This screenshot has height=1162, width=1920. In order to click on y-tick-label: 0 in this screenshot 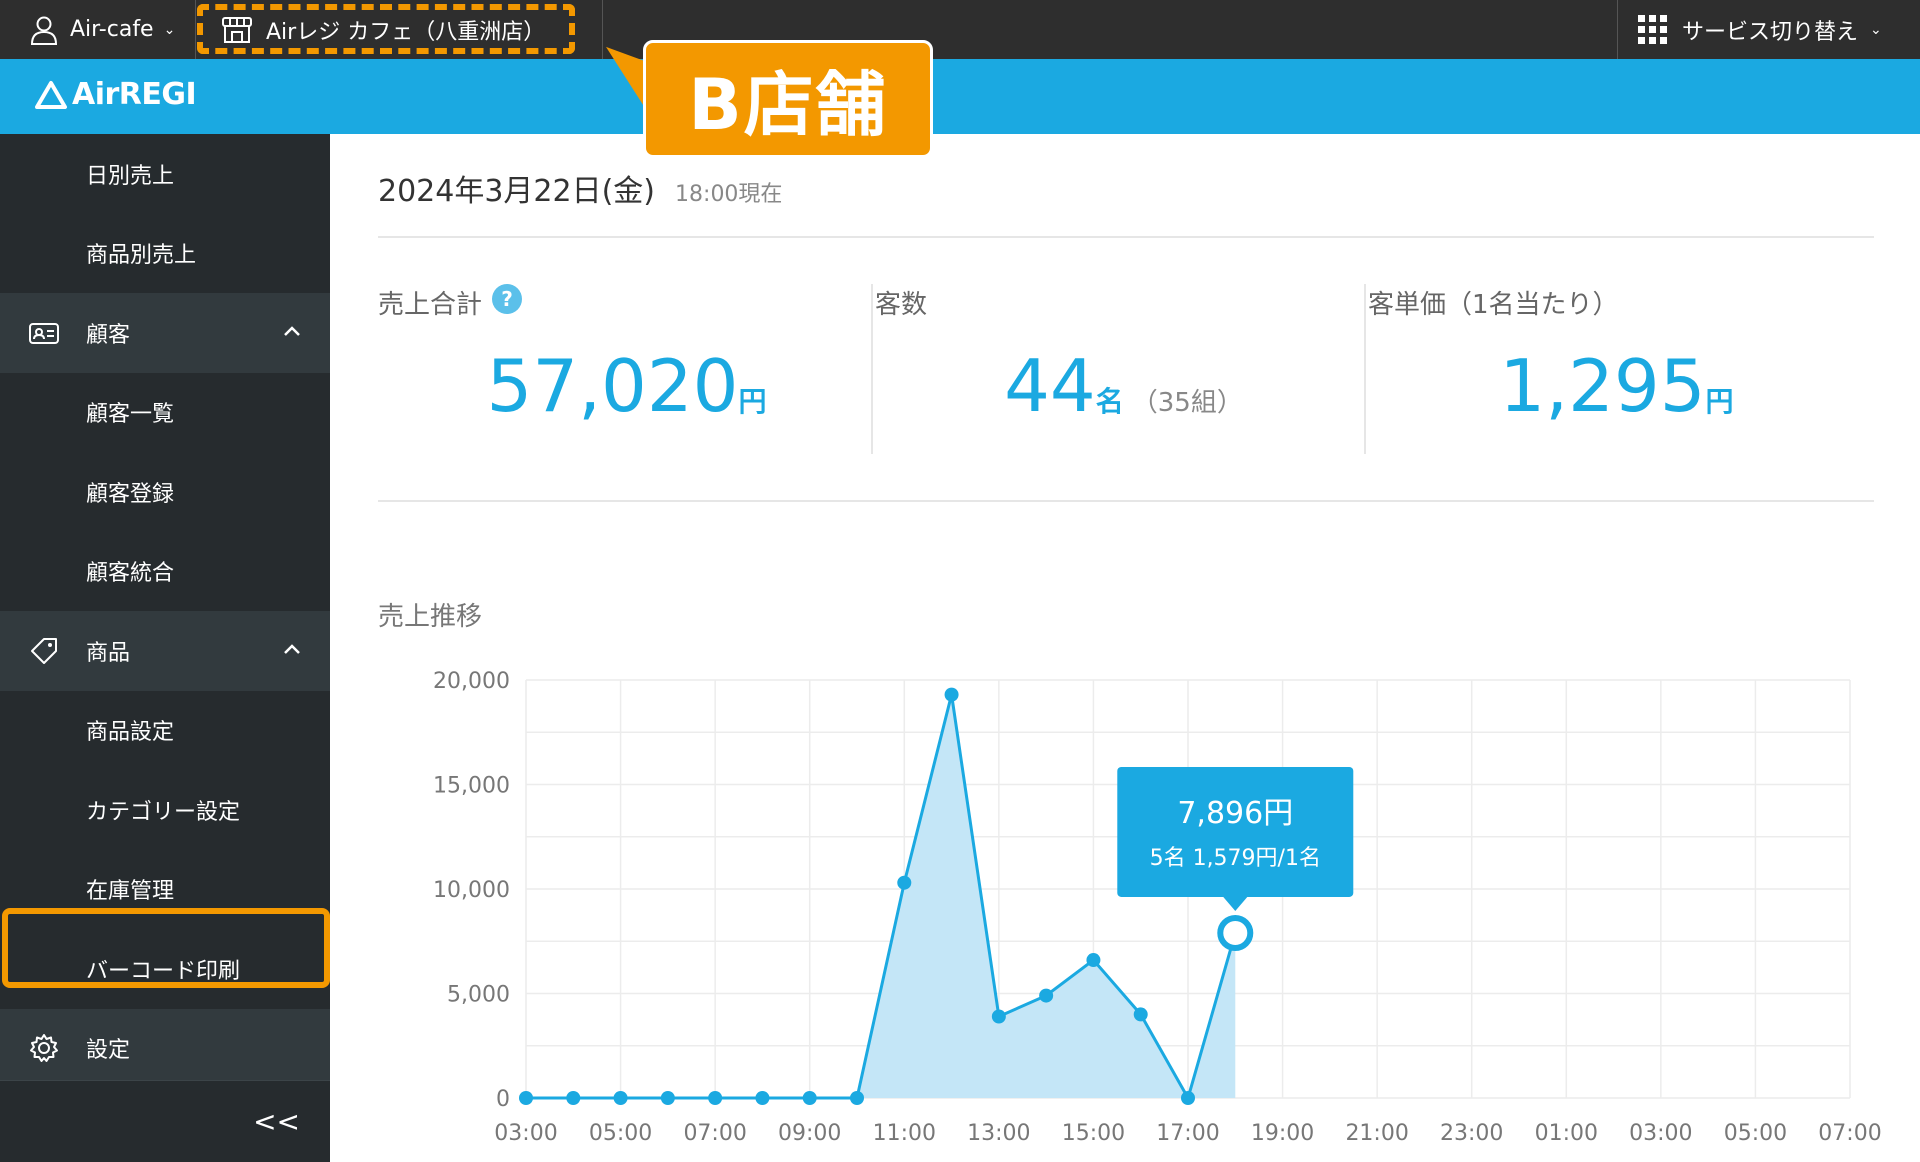, I will do `click(503, 1099)`.